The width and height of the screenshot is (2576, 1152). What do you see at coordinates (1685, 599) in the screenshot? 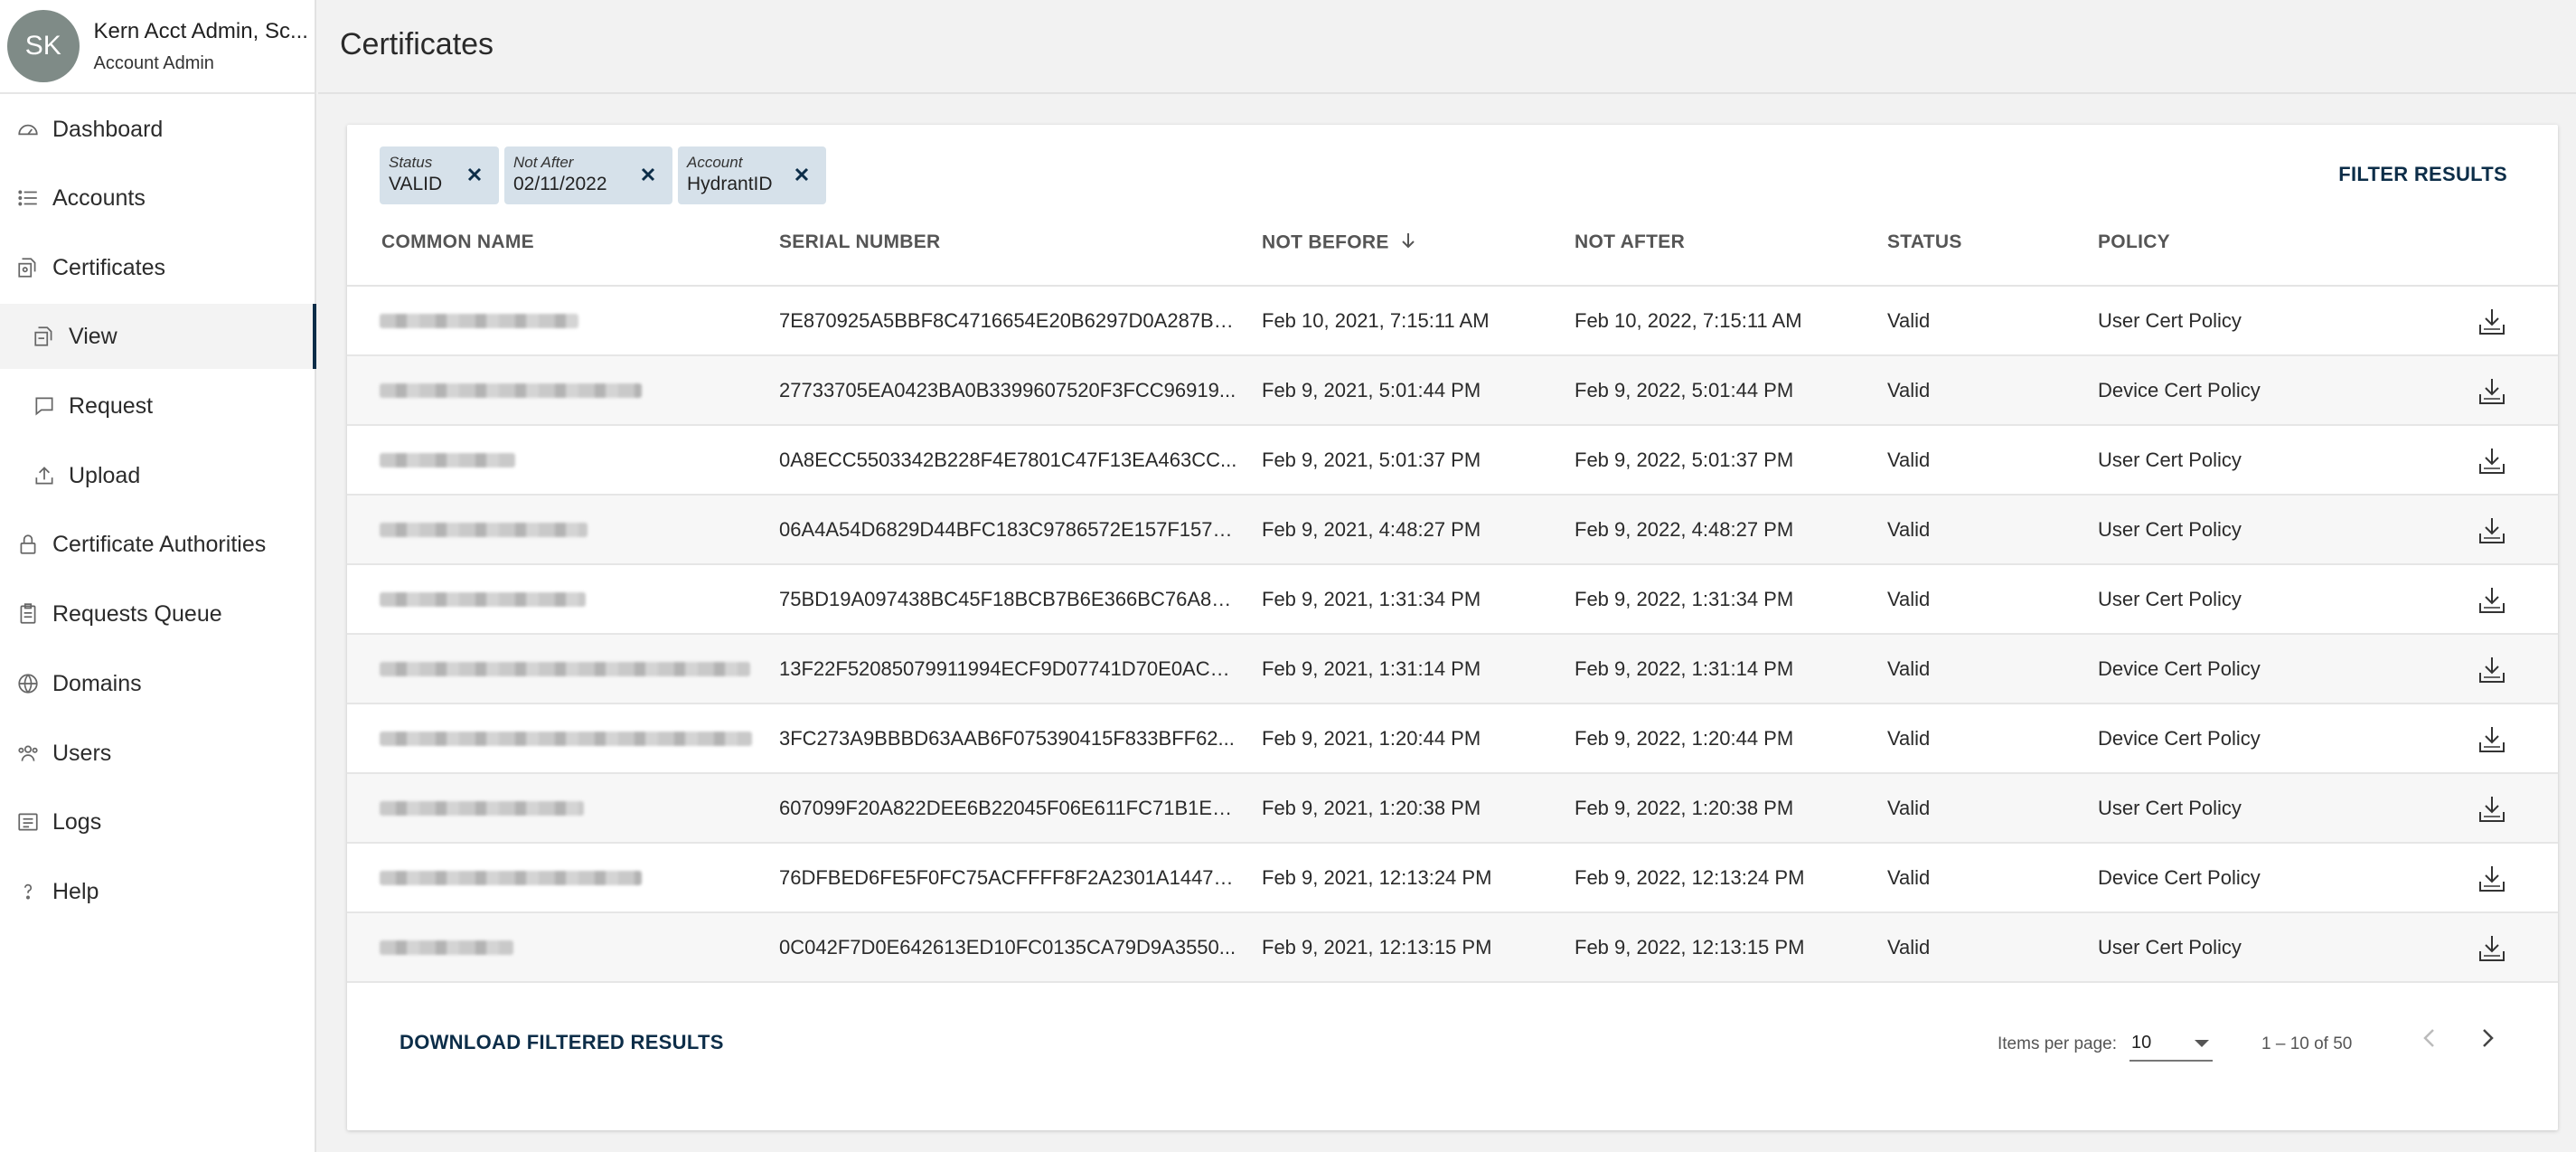
I see `cell-not-after: Feb 9, 2022, 1:31:34 PM` at bounding box center [1685, 599].